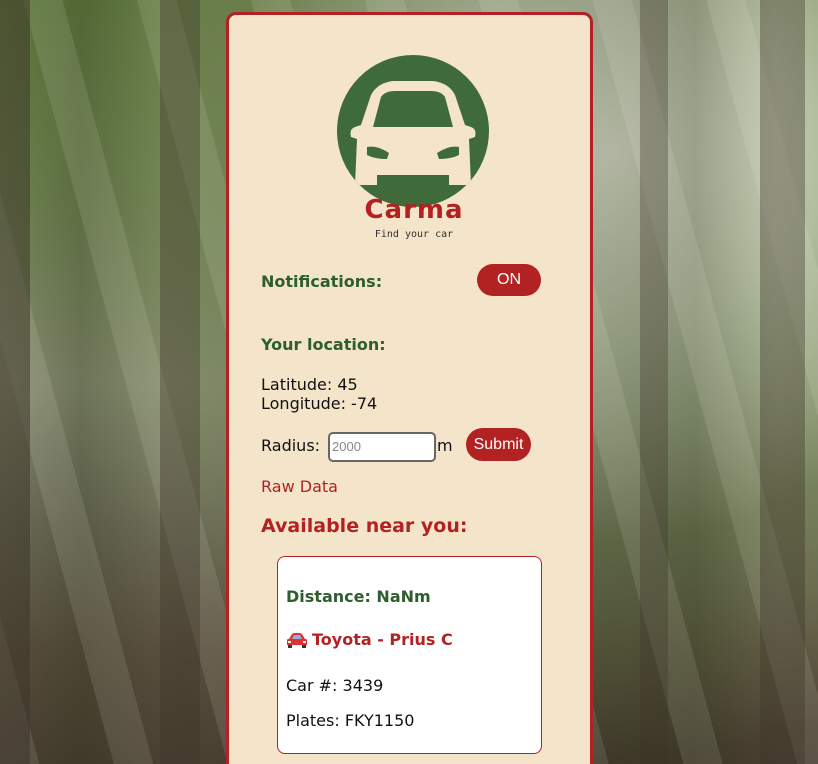 This screenshot has height=764, width=818. I want to click on raw-data-link: Raw Data, so click(299, 486).